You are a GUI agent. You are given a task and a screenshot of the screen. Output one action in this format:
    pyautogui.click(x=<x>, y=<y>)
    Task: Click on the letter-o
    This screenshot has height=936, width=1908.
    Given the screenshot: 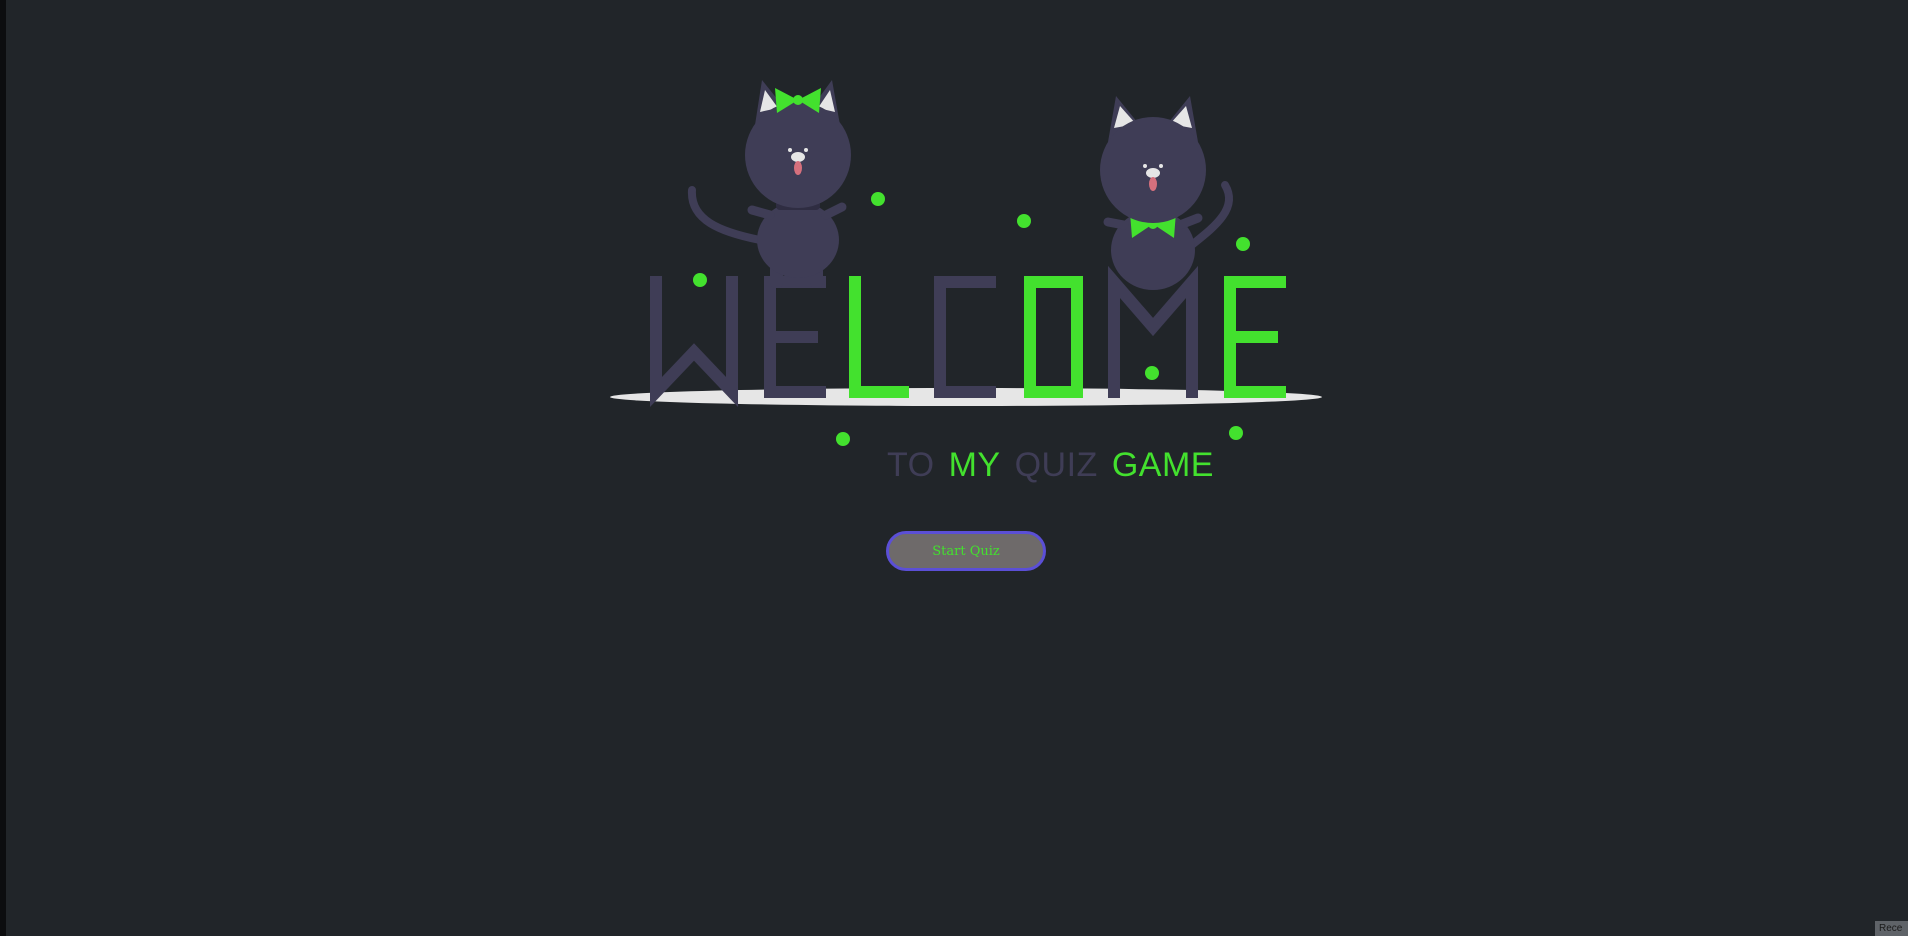 What is the action you would take?
    pyautogui.click(x=1053, y=337)
    